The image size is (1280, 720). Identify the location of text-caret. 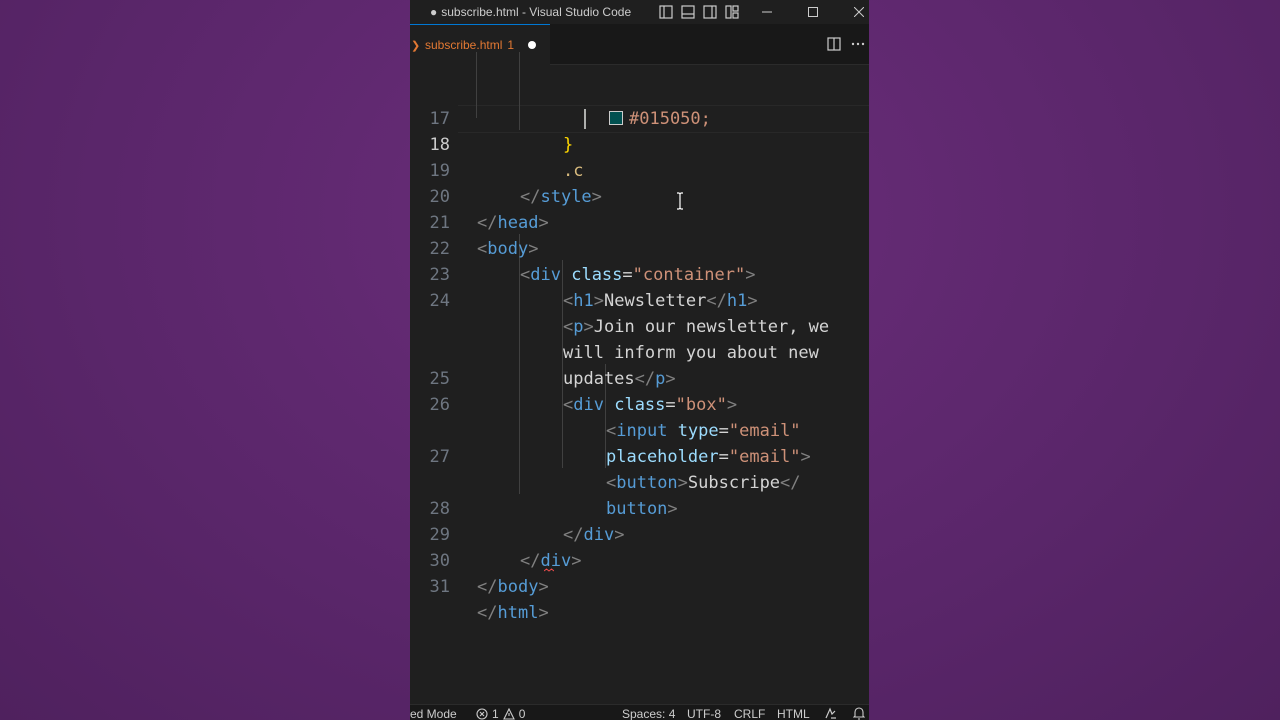
(585, 119).